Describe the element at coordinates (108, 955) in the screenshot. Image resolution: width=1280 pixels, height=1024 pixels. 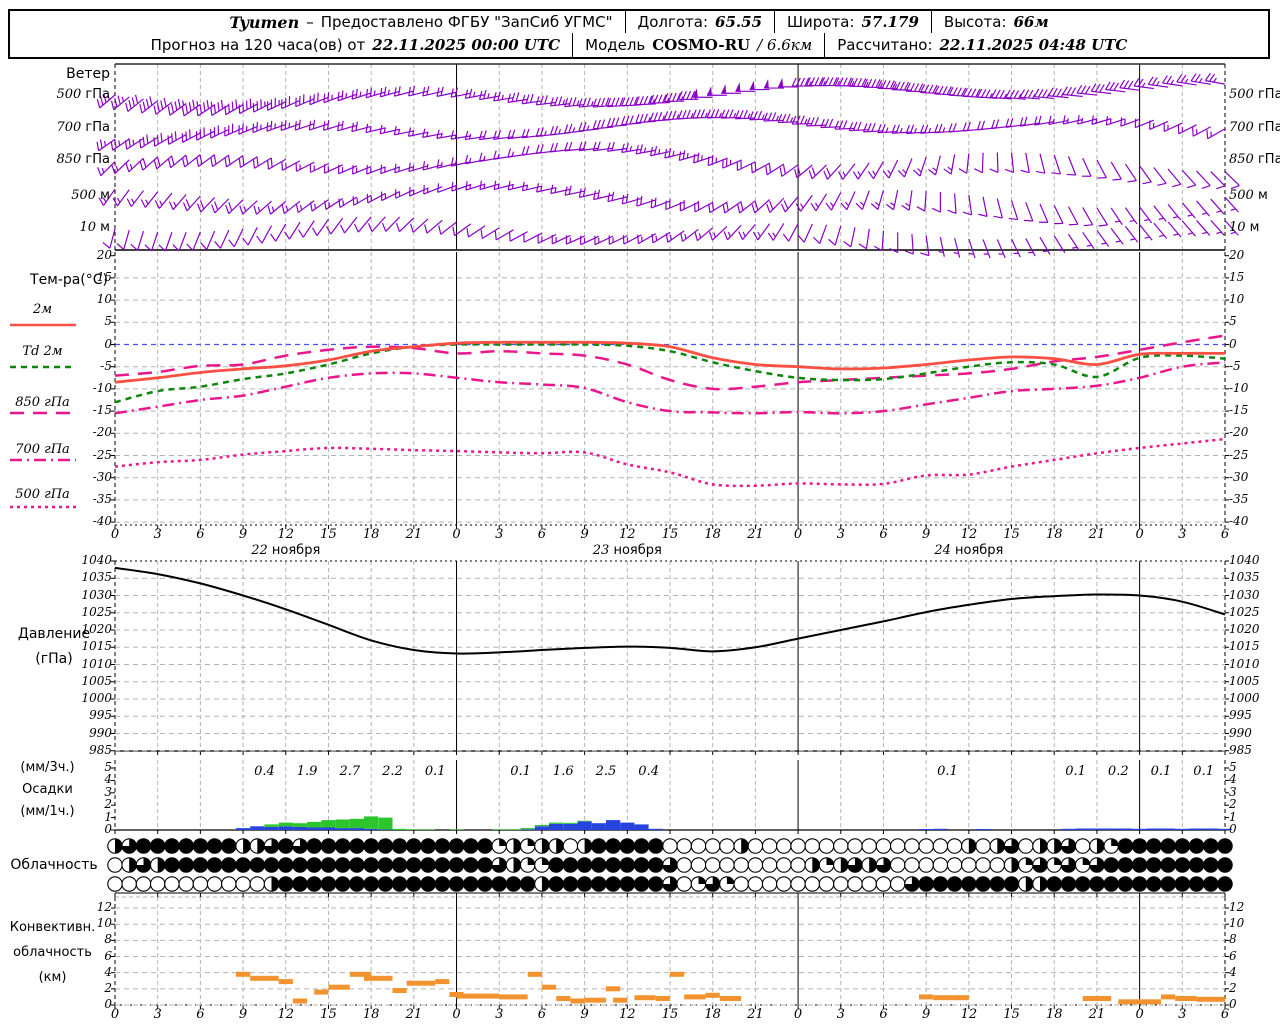
I see `y-tick-left: 6` at that location.